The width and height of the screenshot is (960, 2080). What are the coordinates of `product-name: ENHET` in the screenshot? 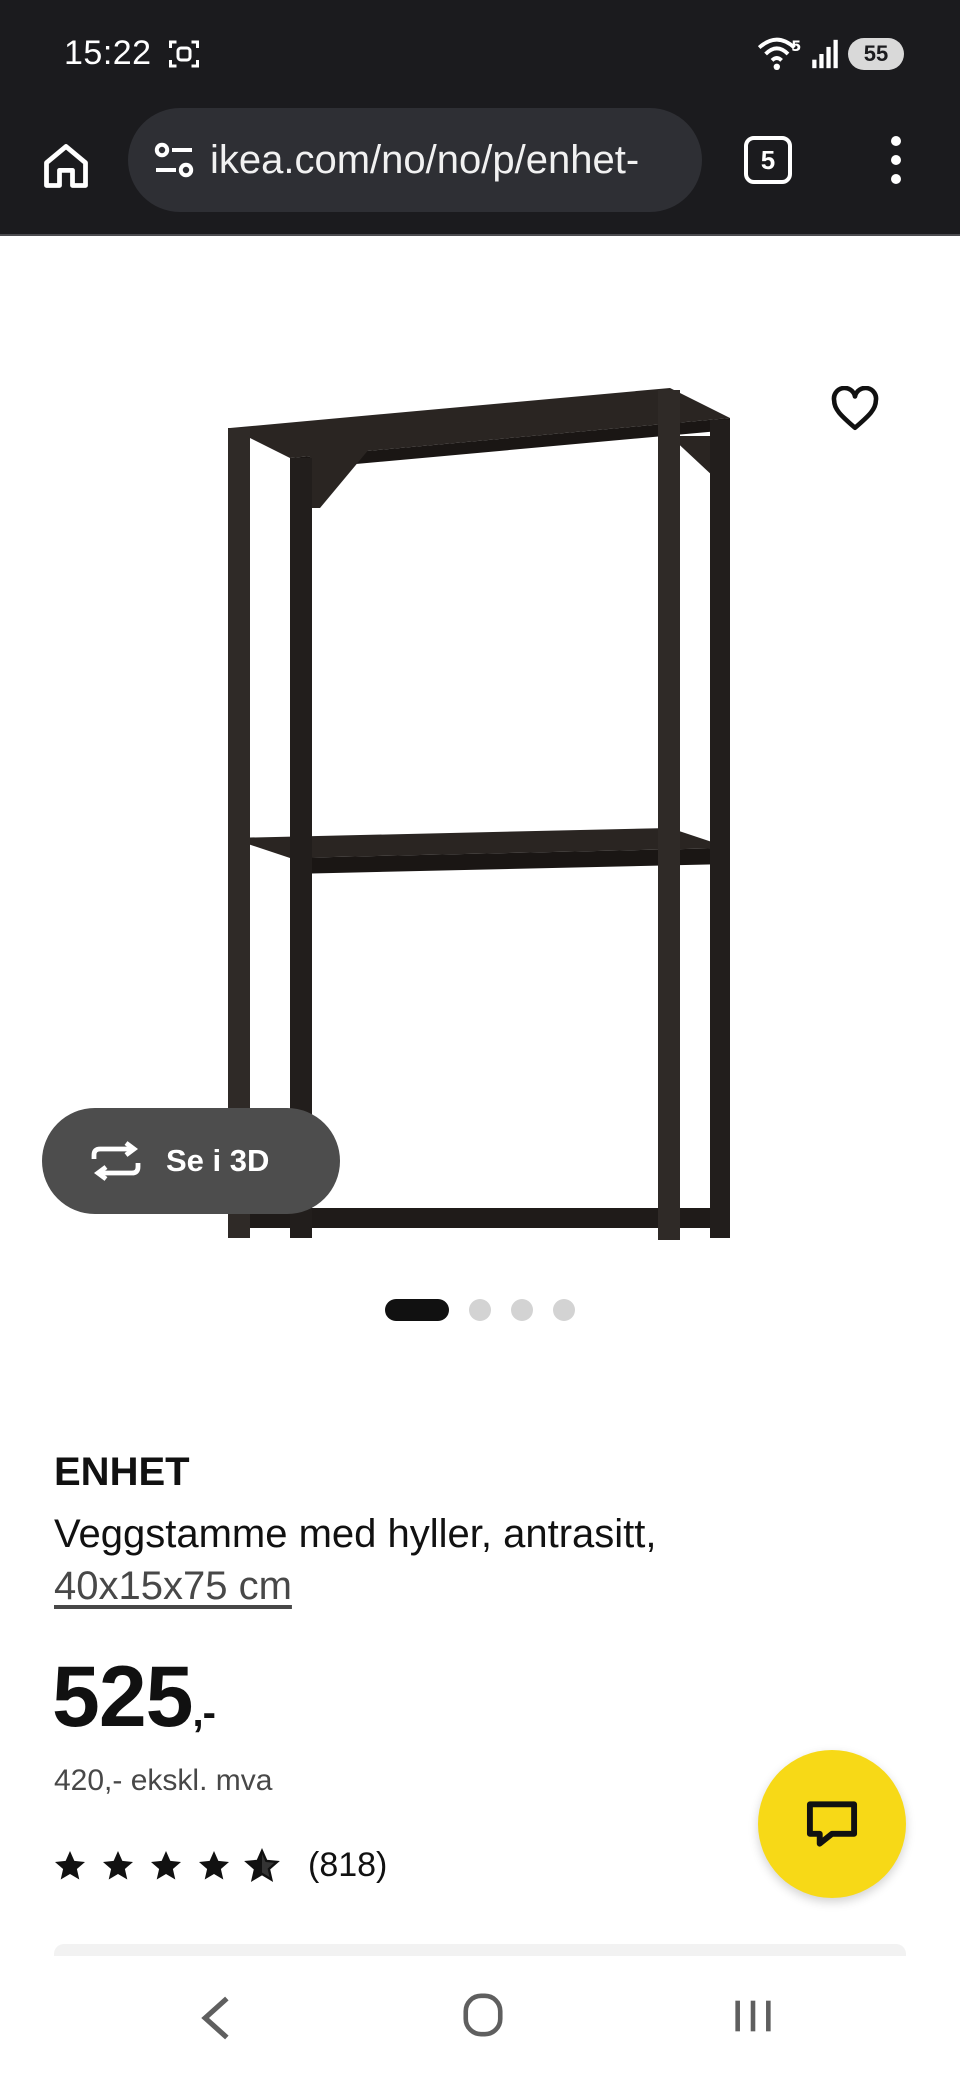 It's located at (122, 1472).